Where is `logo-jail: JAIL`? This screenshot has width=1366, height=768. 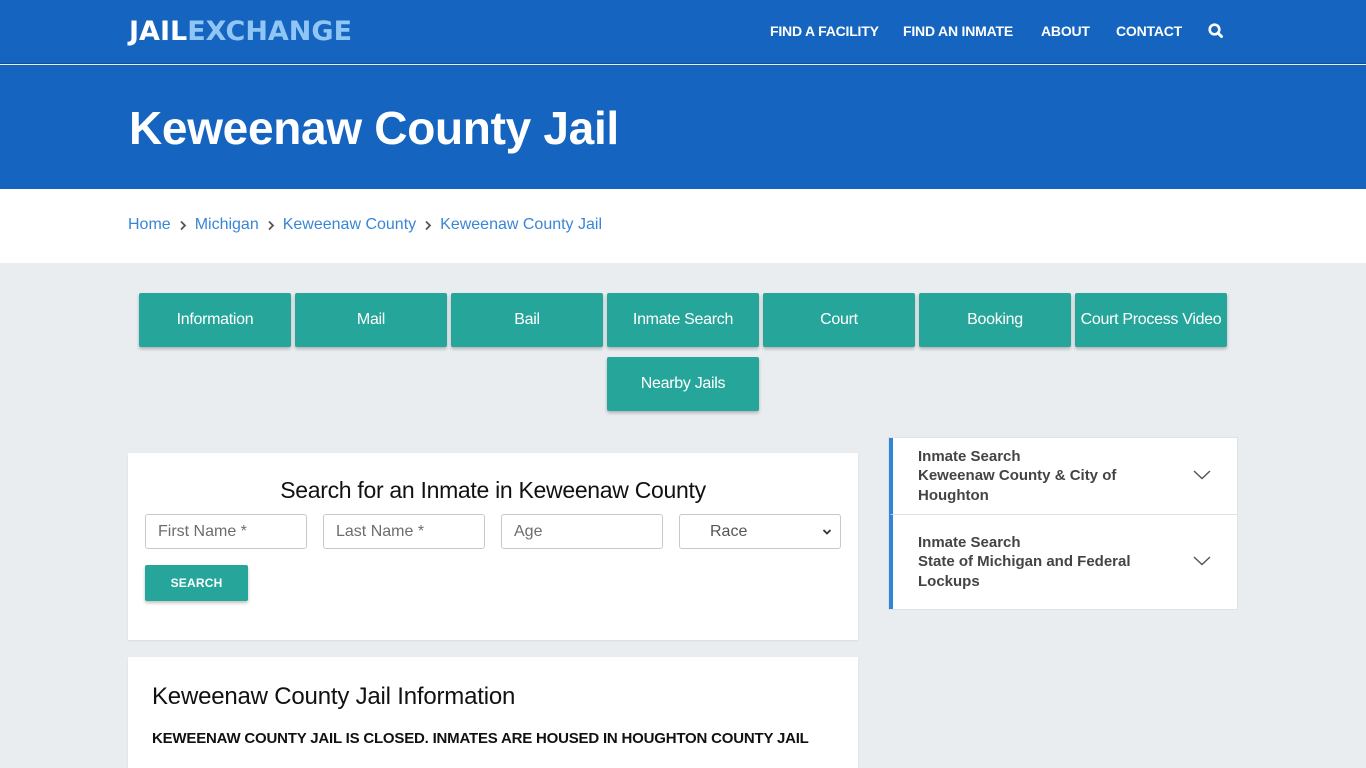 logo-jail: JAIL is located at coordinates (158, 31).